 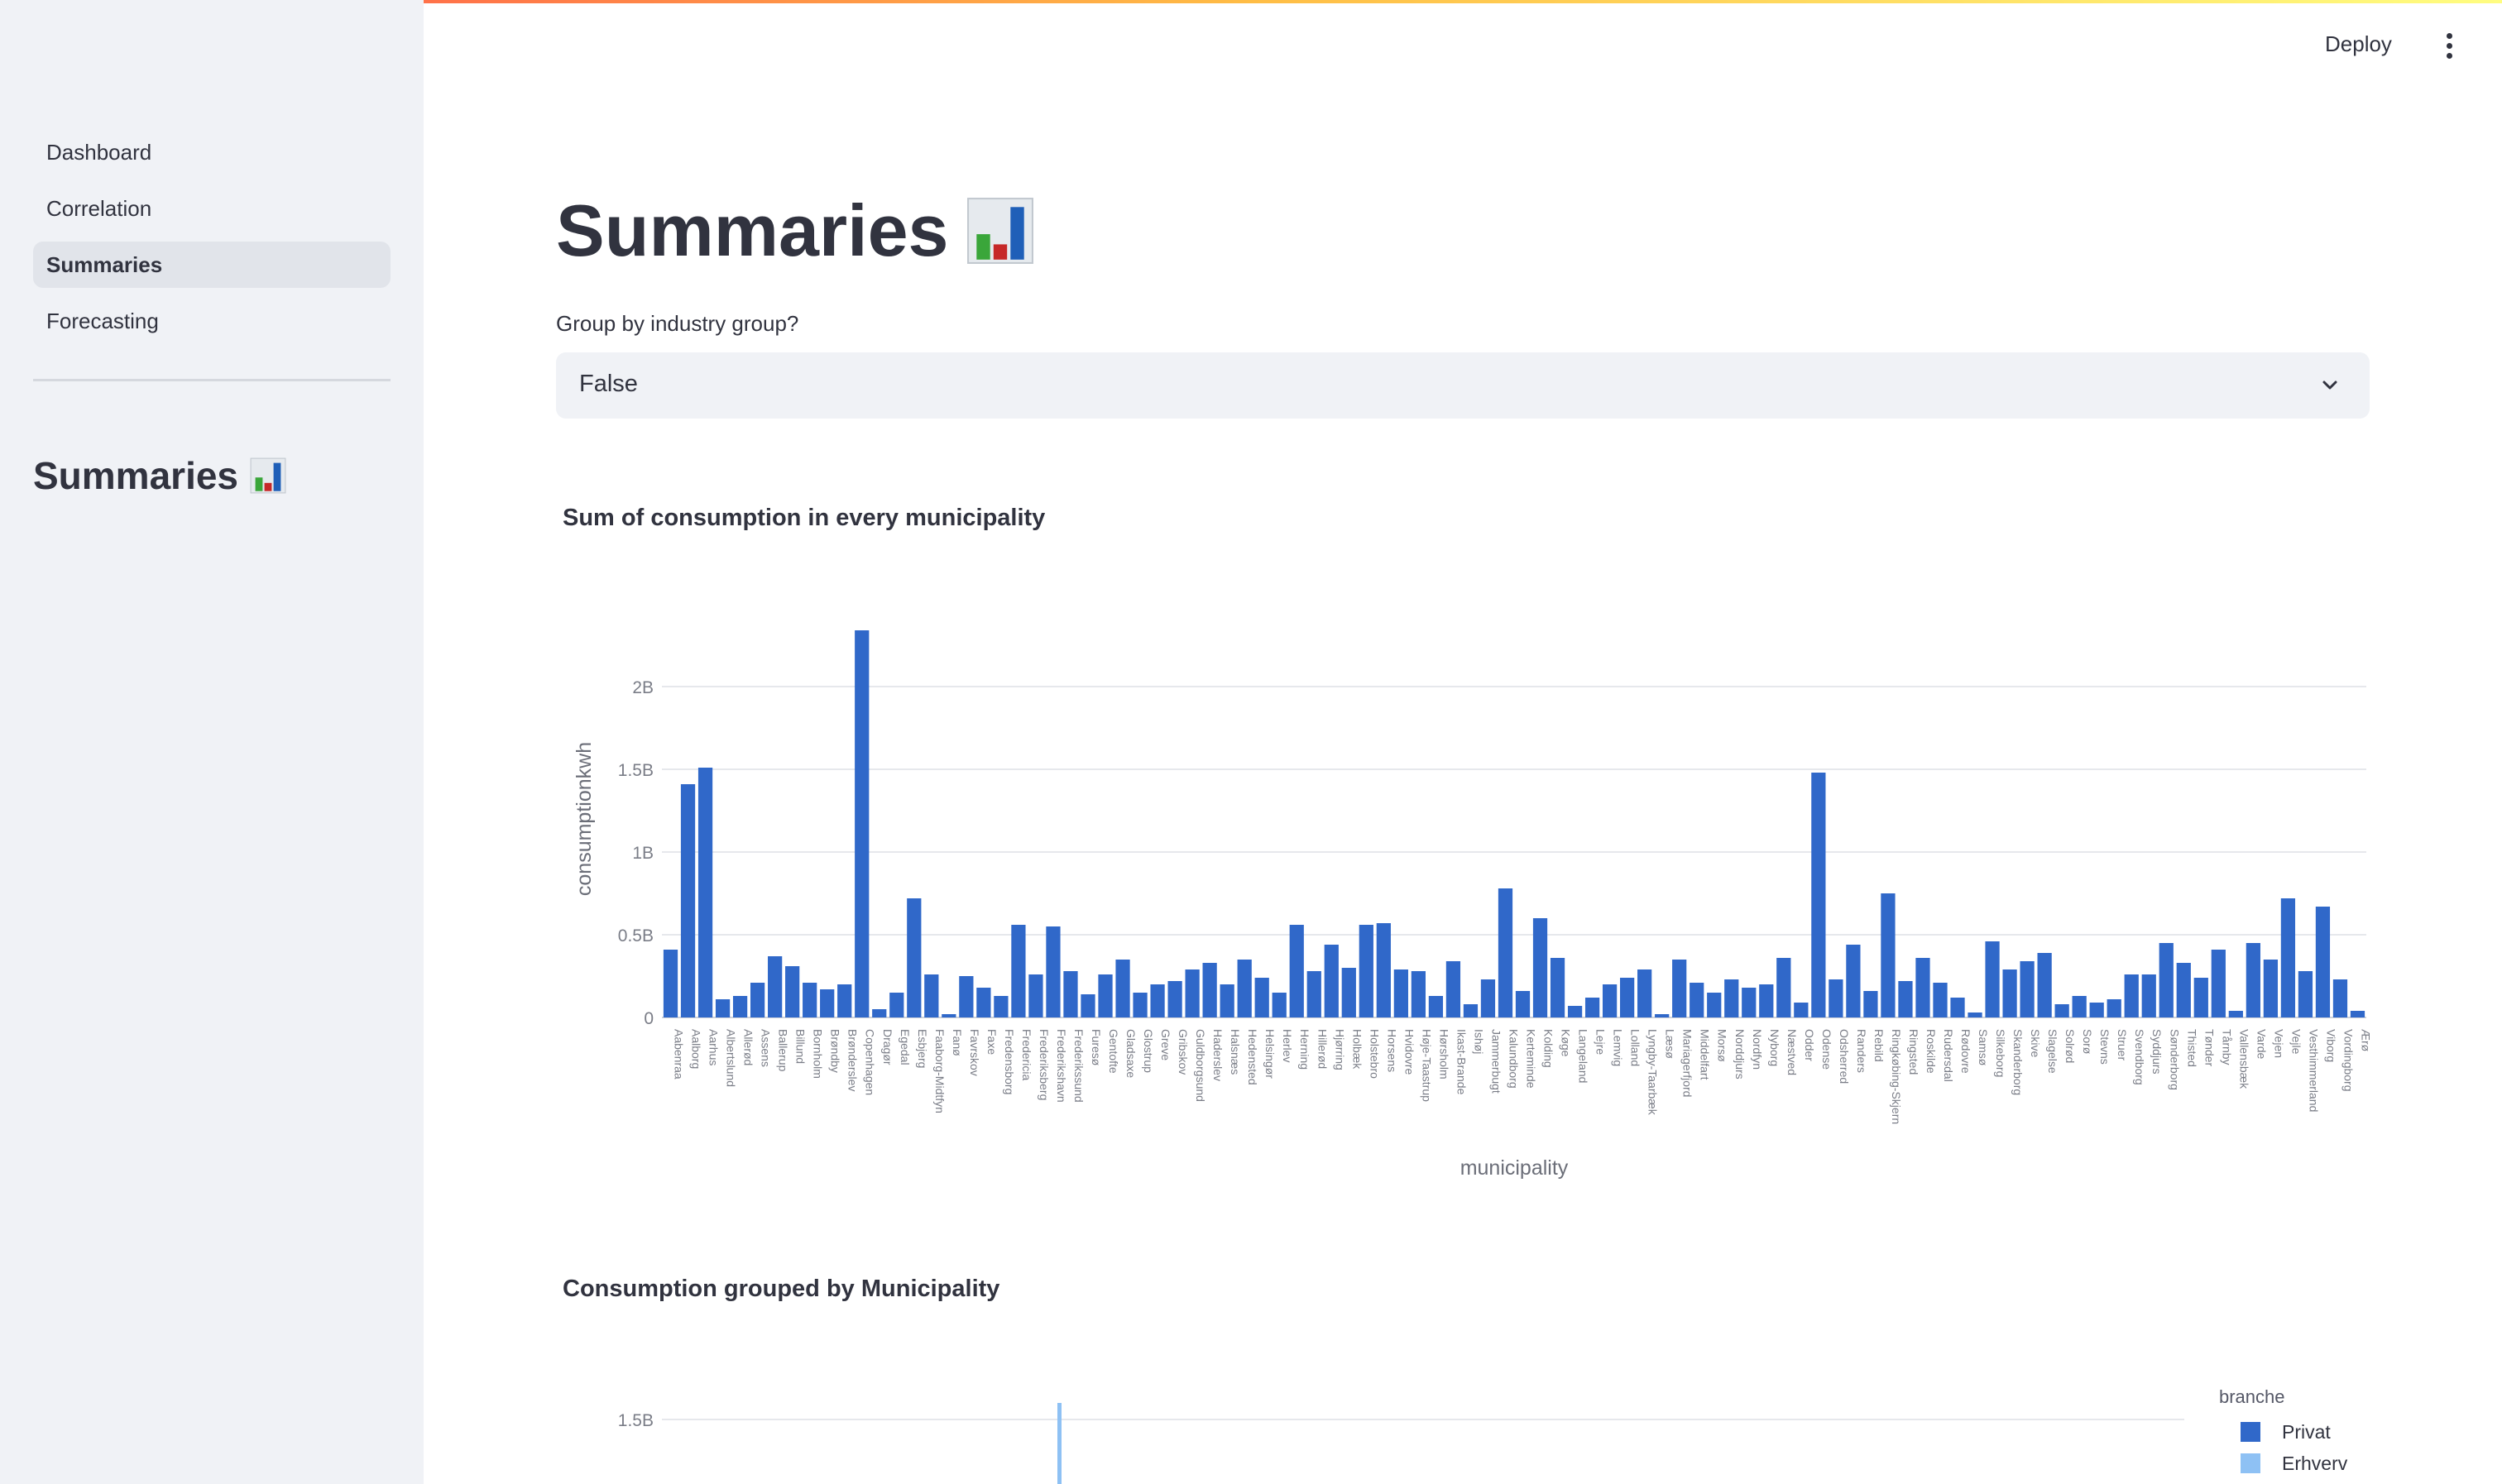 I want to click on group-select: False, so click(x=1463, y=385).